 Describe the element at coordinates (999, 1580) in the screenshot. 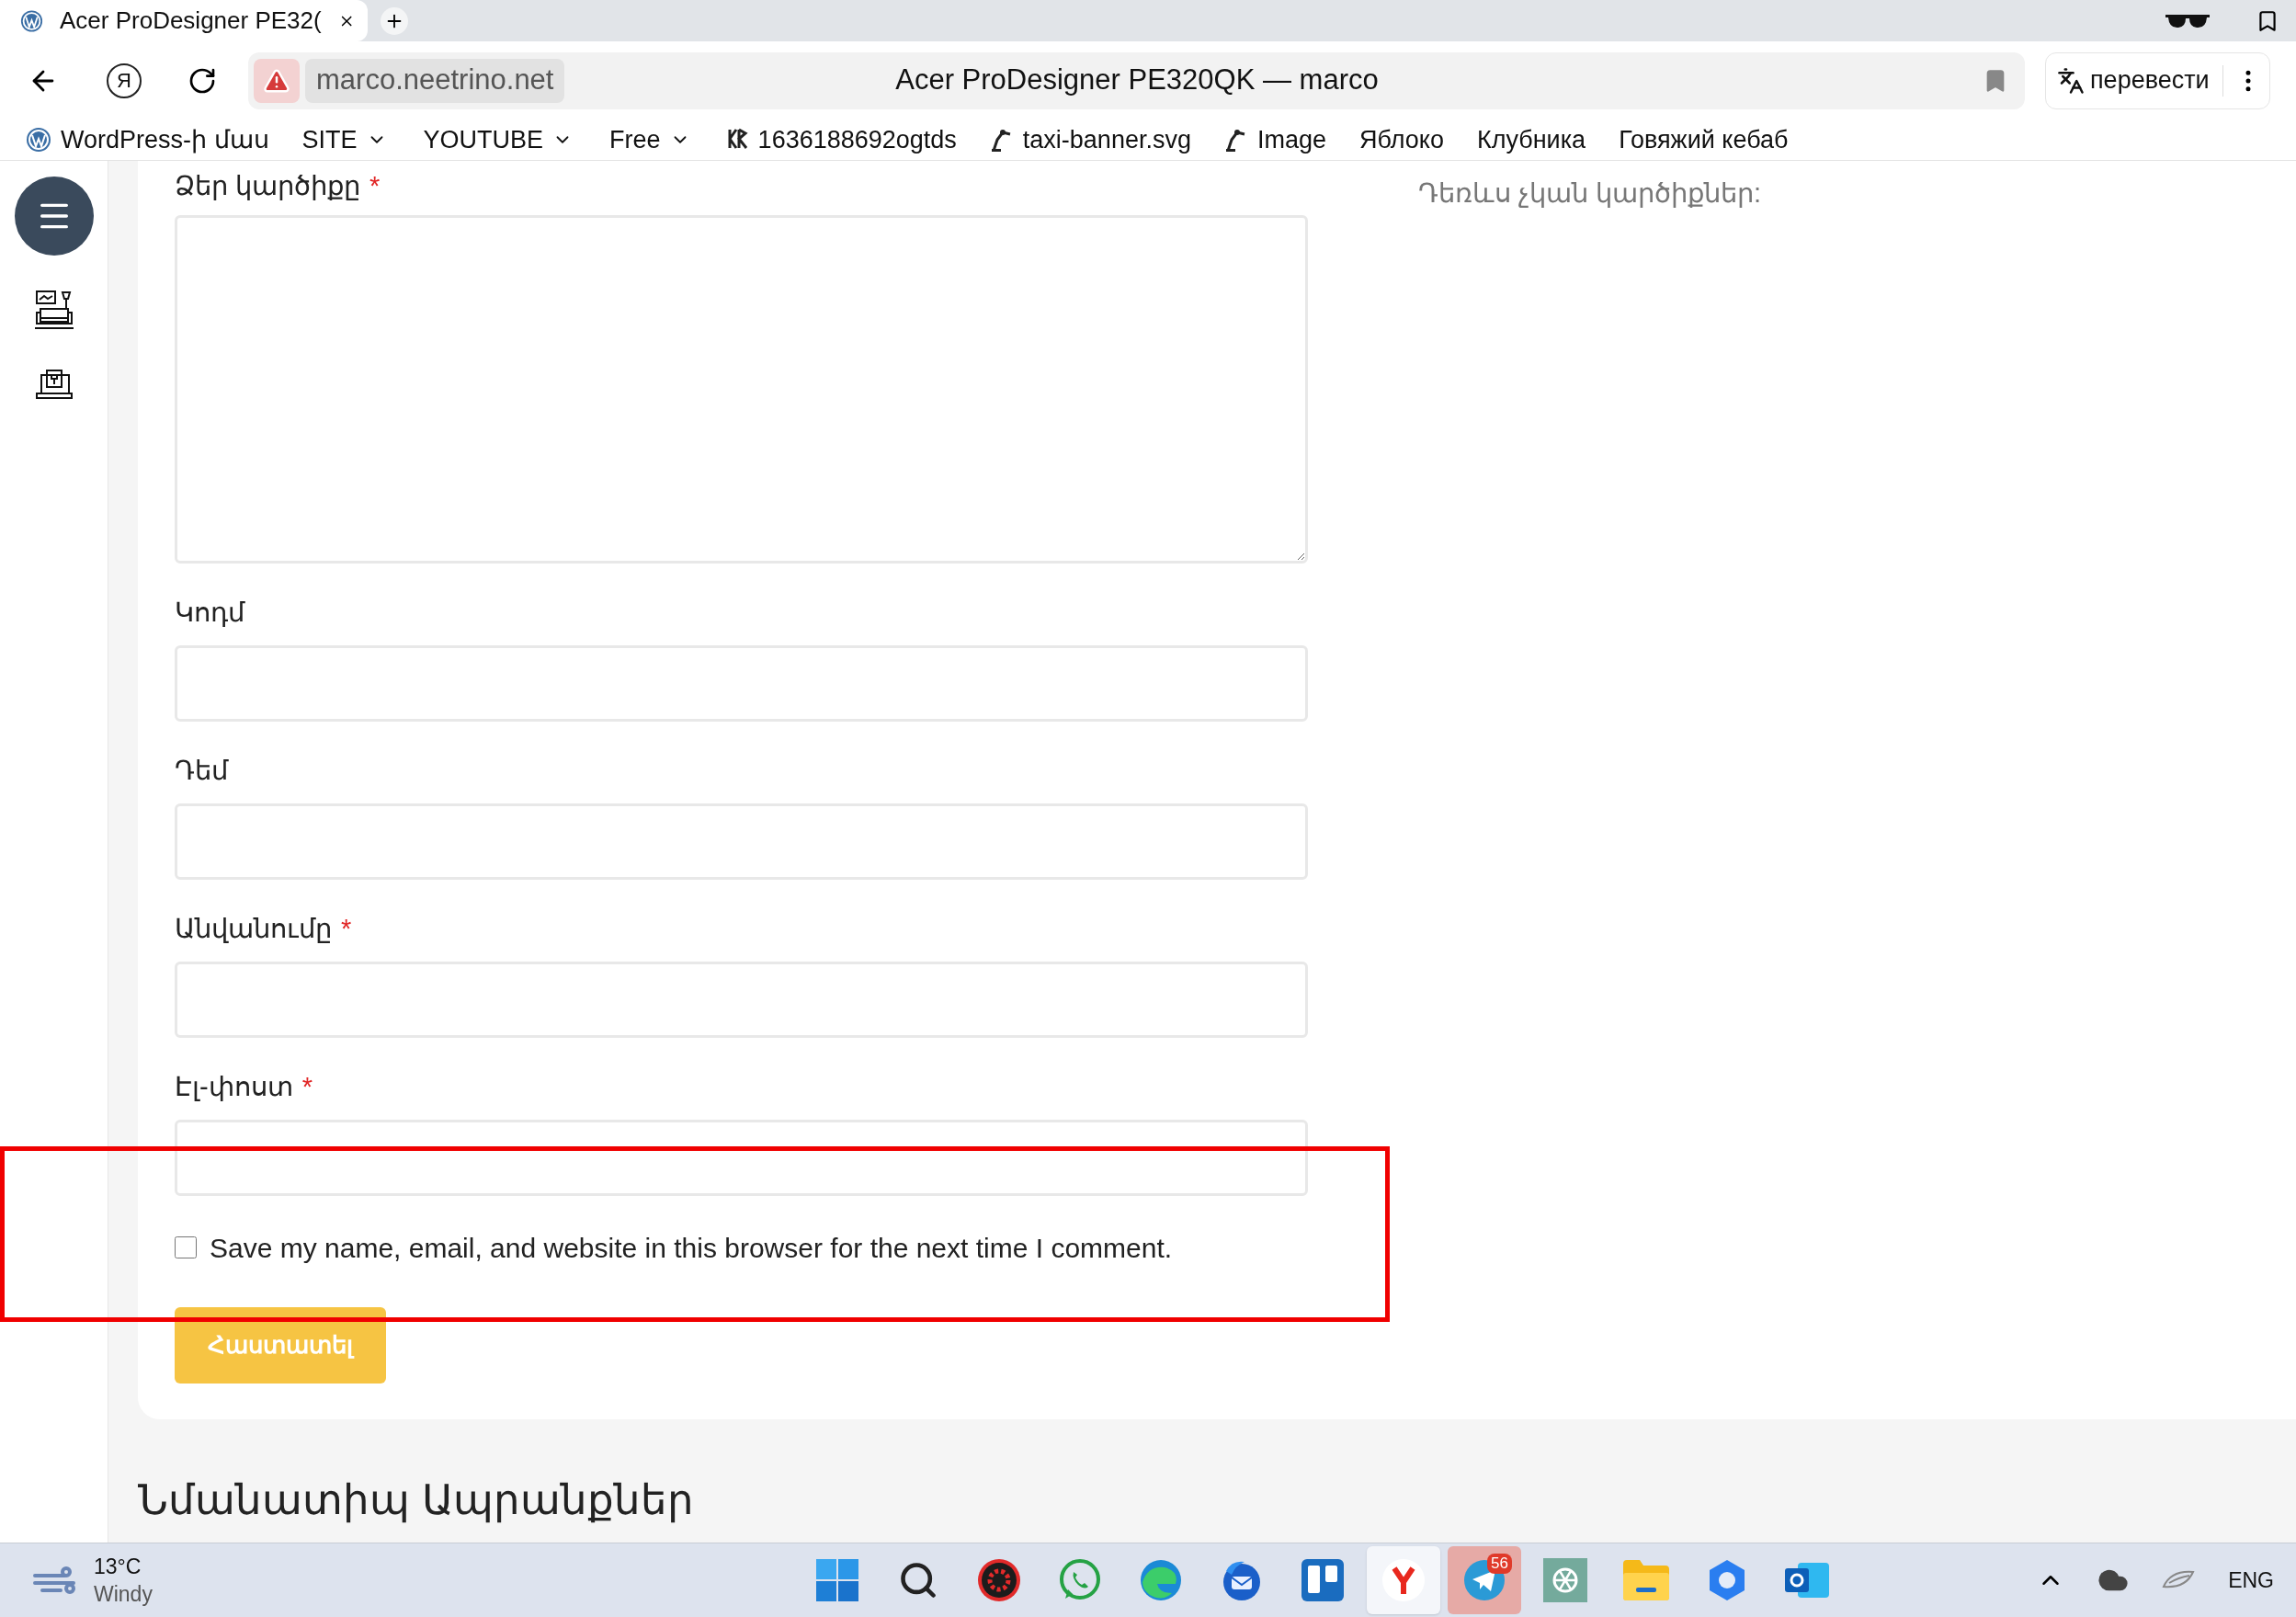

I see `gear-icon` at that location.